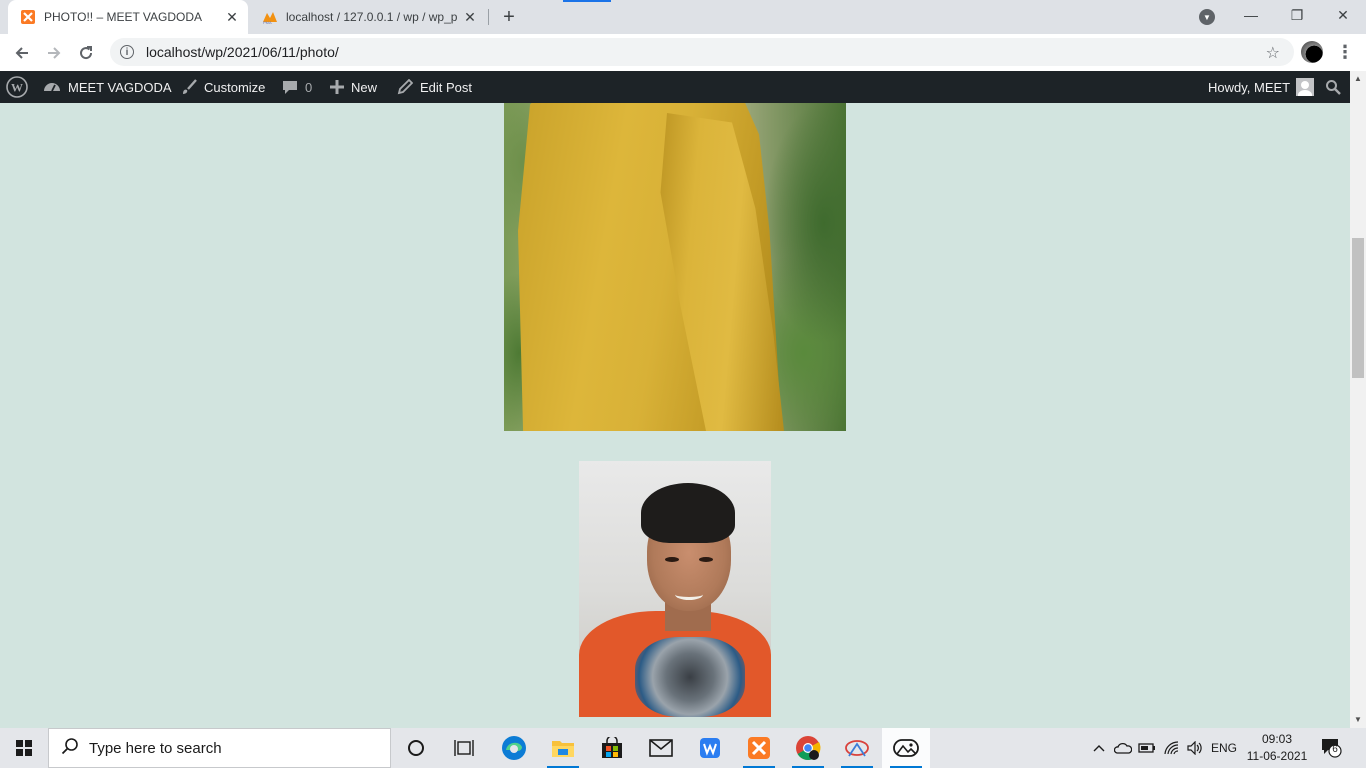  What do you see at coordinates (1358, 399) in the screenshot?
I see `page-scrollbar: ▲ ▼` at bounding box center [1358, 399].